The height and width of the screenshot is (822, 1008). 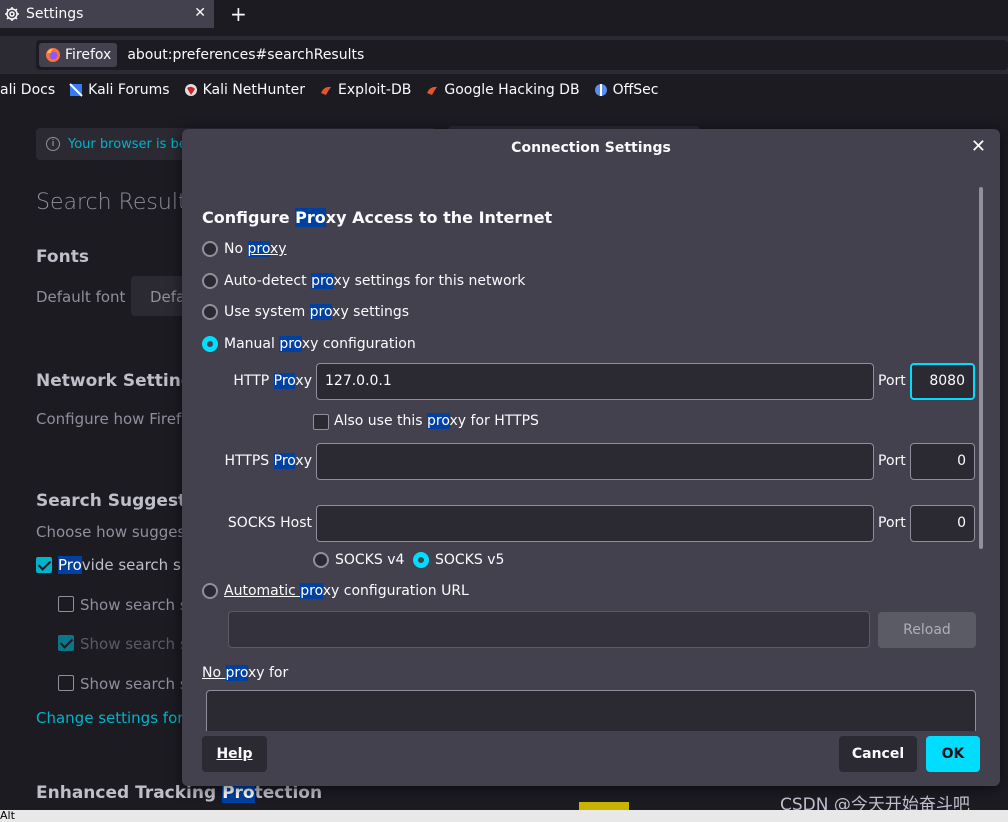 I want to click on auto-proxy-url-label: Automatic proxy configuration URL, so click(x=346, y=591).